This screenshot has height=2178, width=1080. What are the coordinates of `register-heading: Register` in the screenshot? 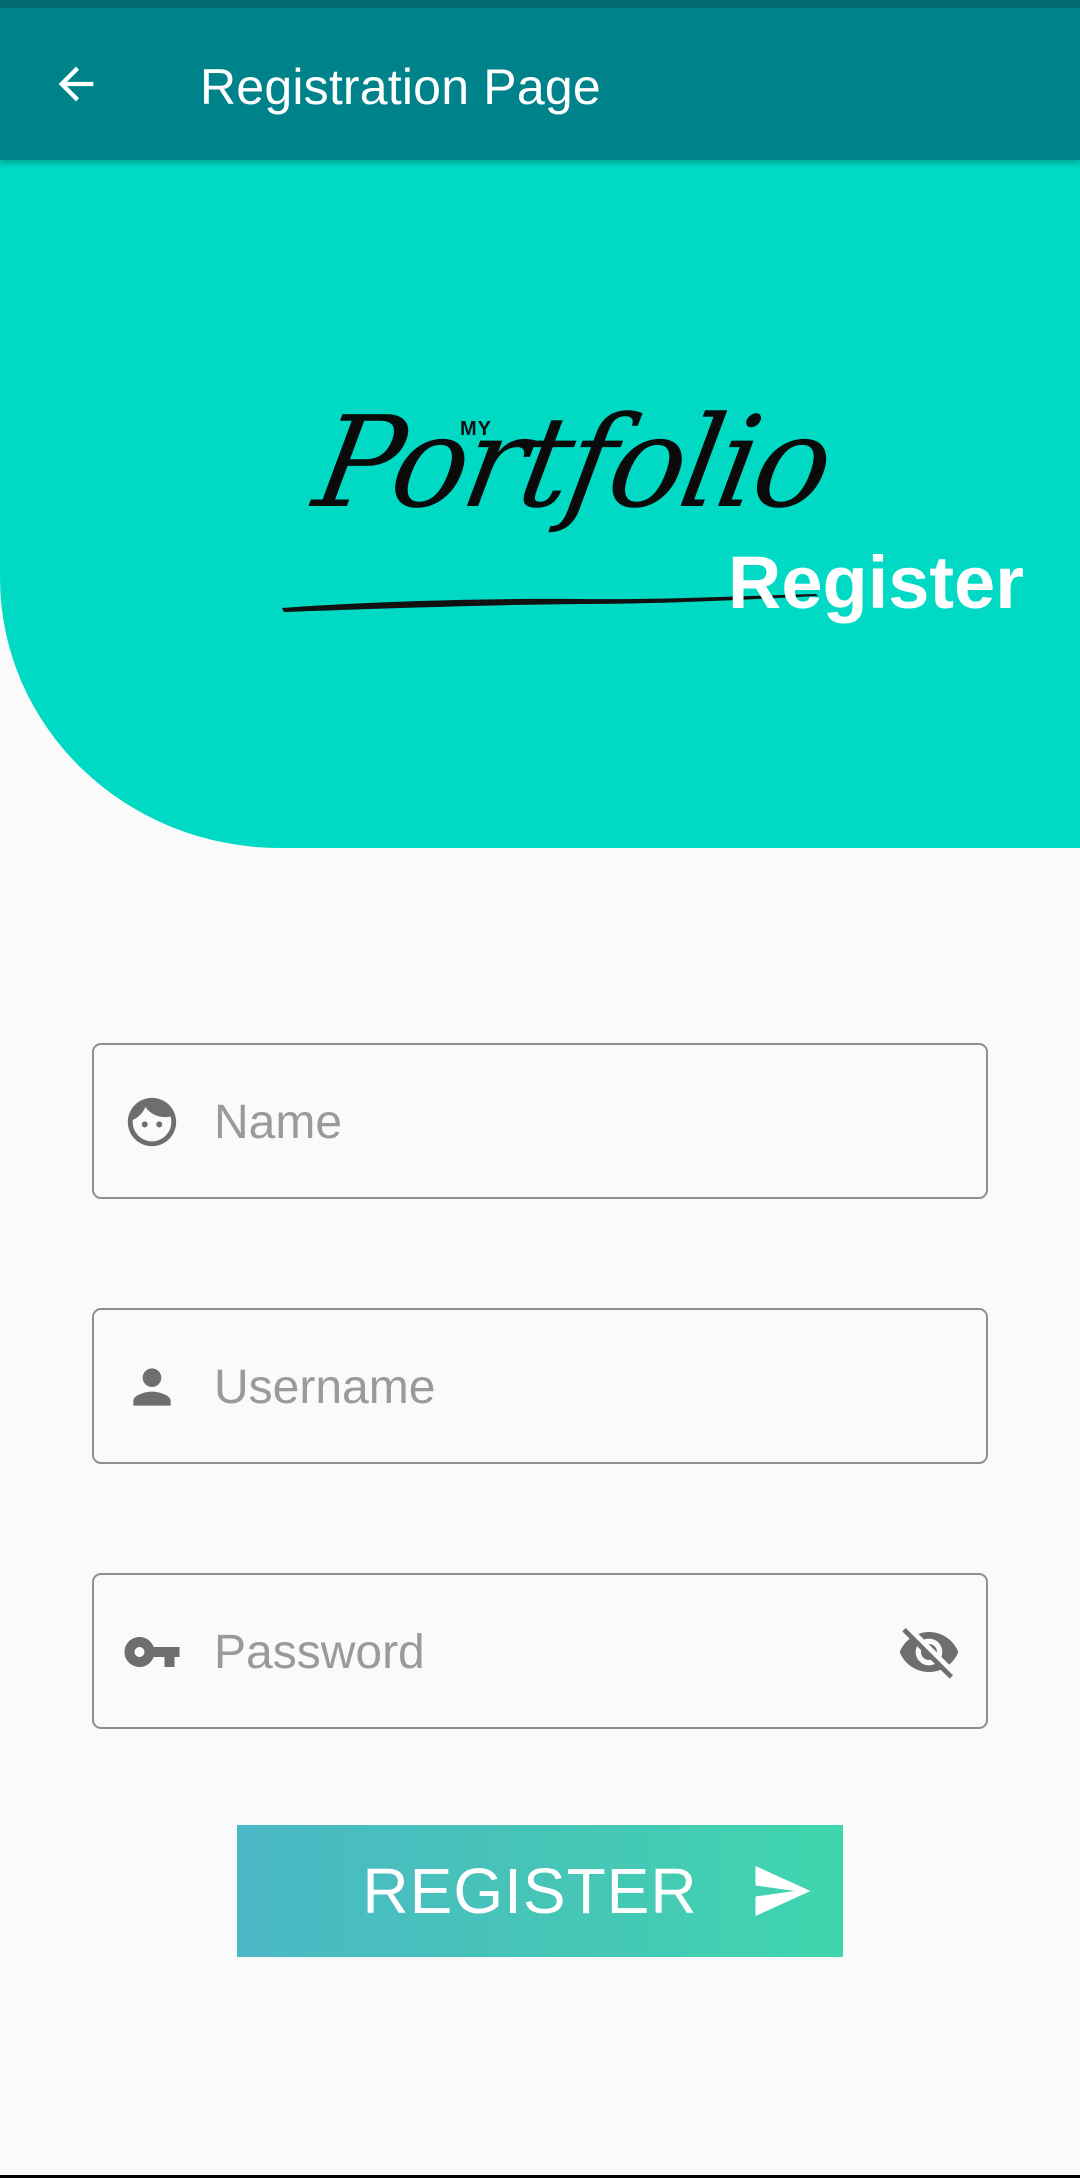 It's located at (875, 582).